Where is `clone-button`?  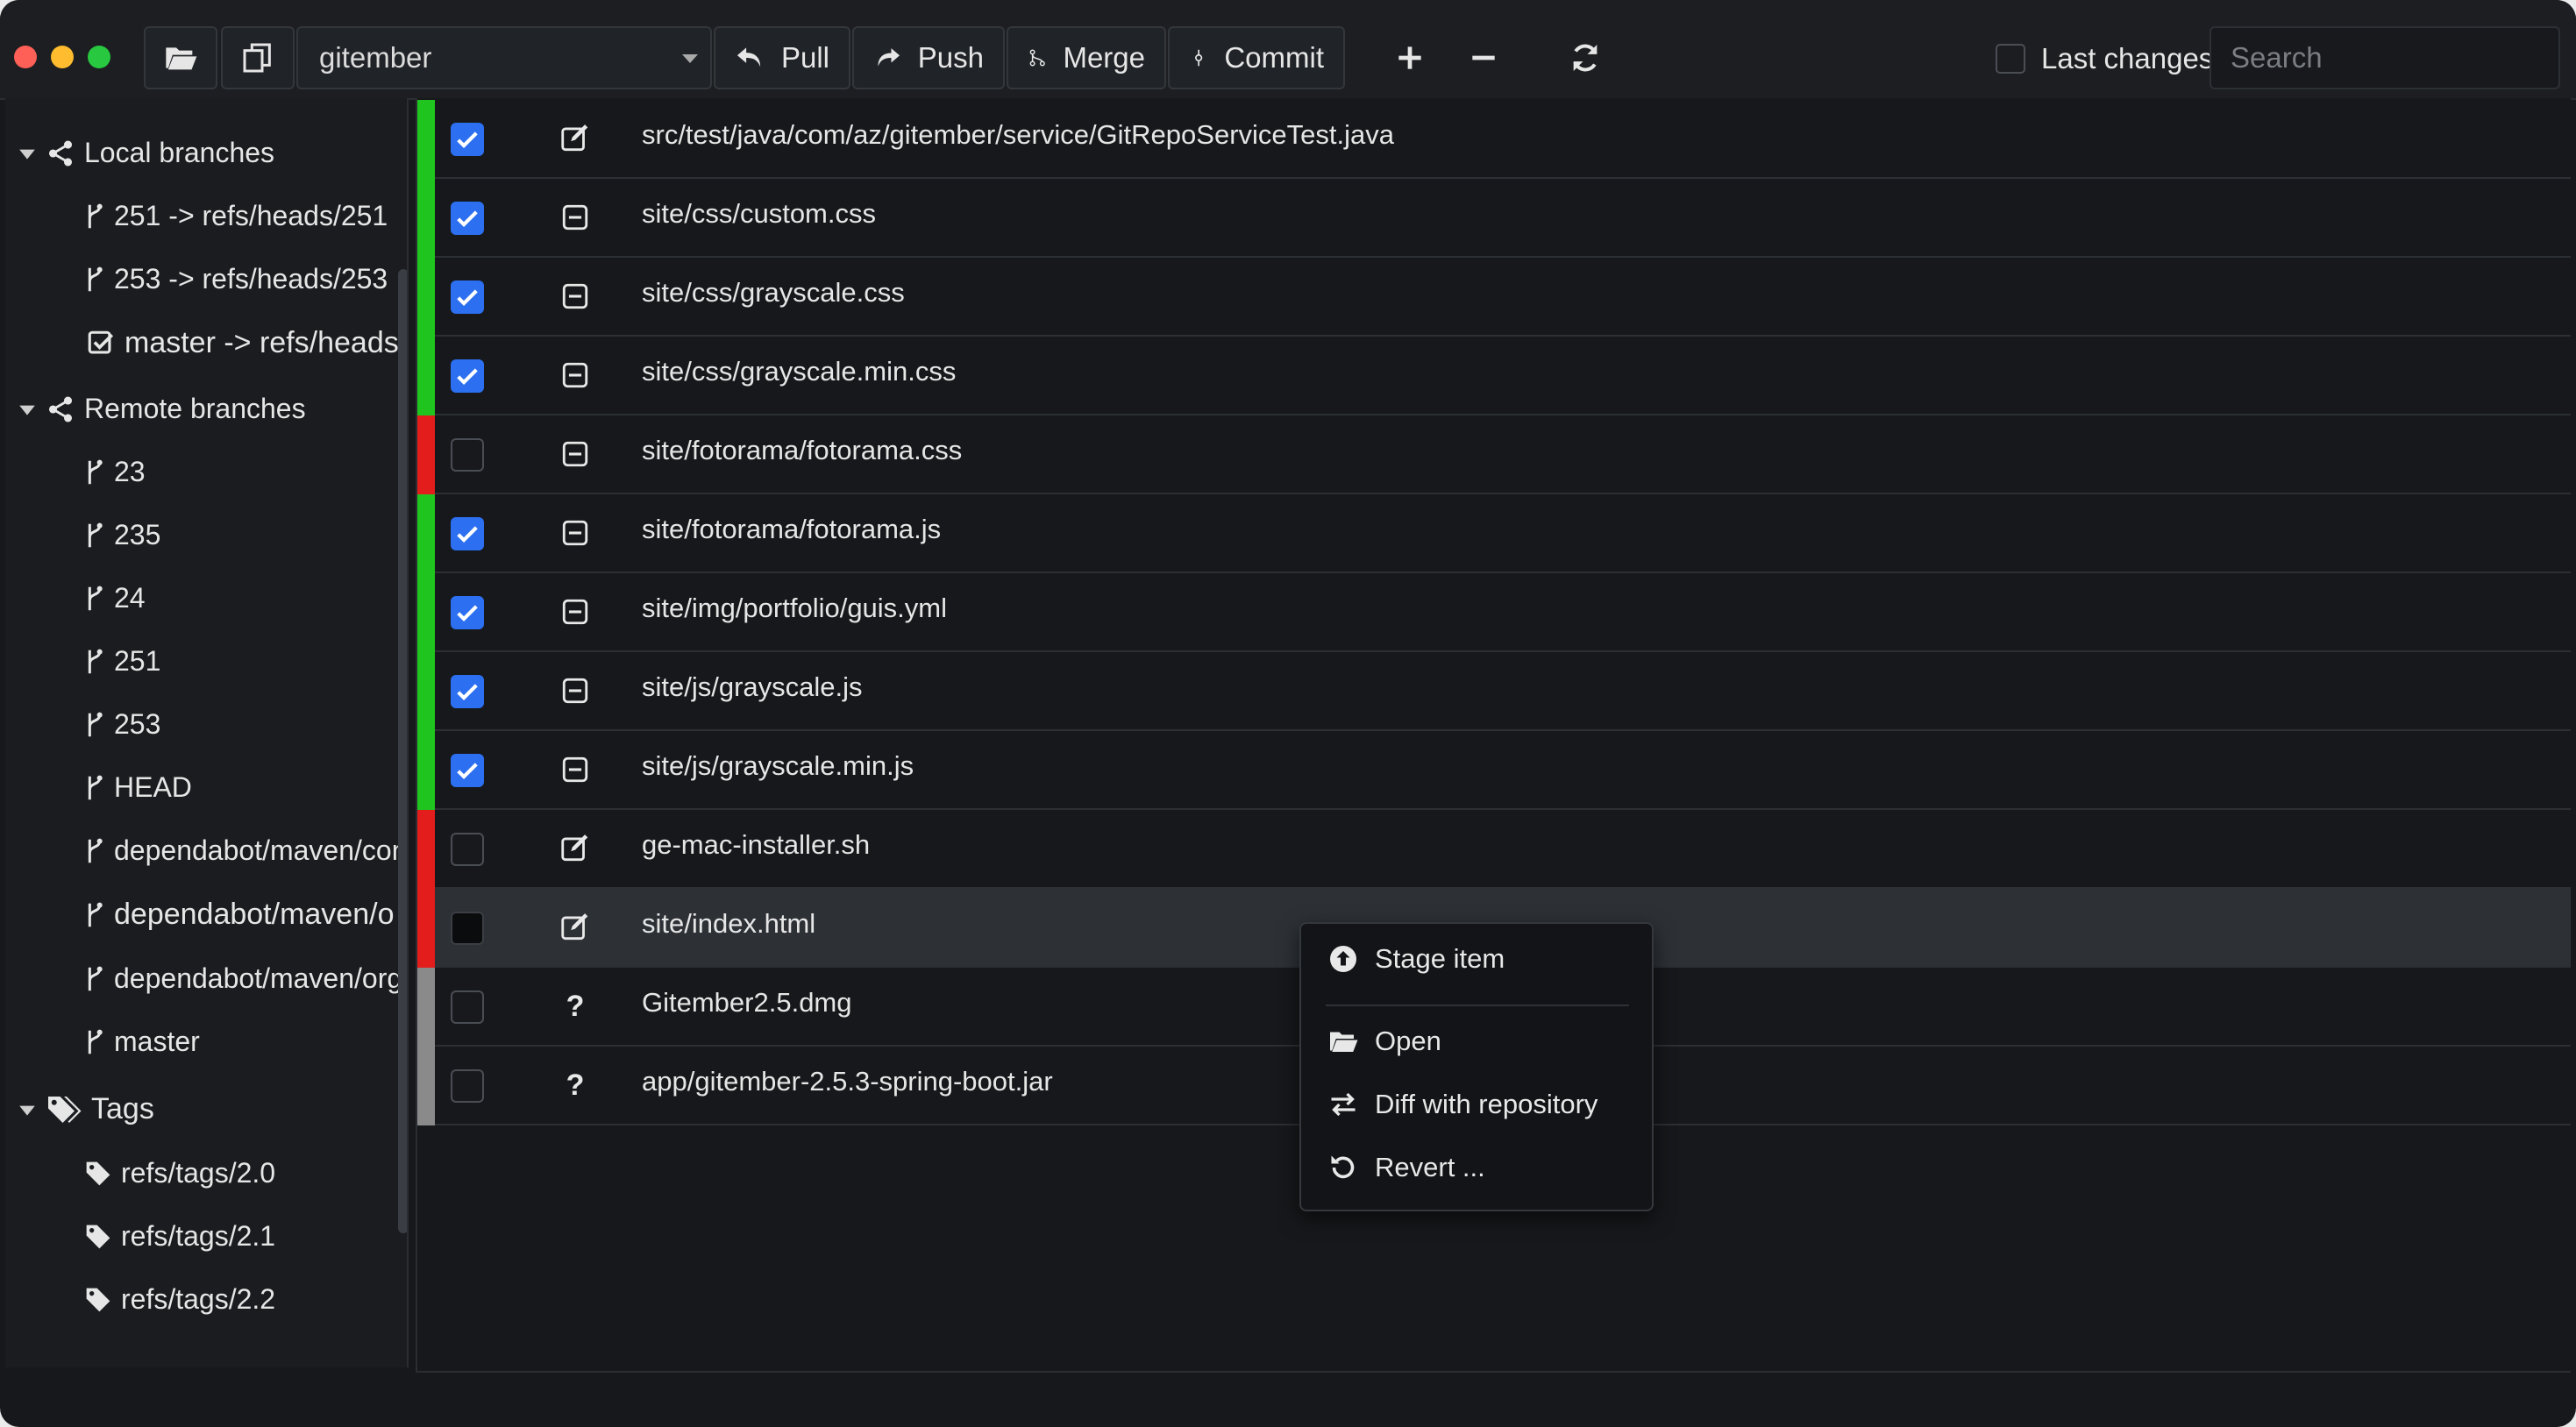 clone-button is located at coordinates (258, 57).